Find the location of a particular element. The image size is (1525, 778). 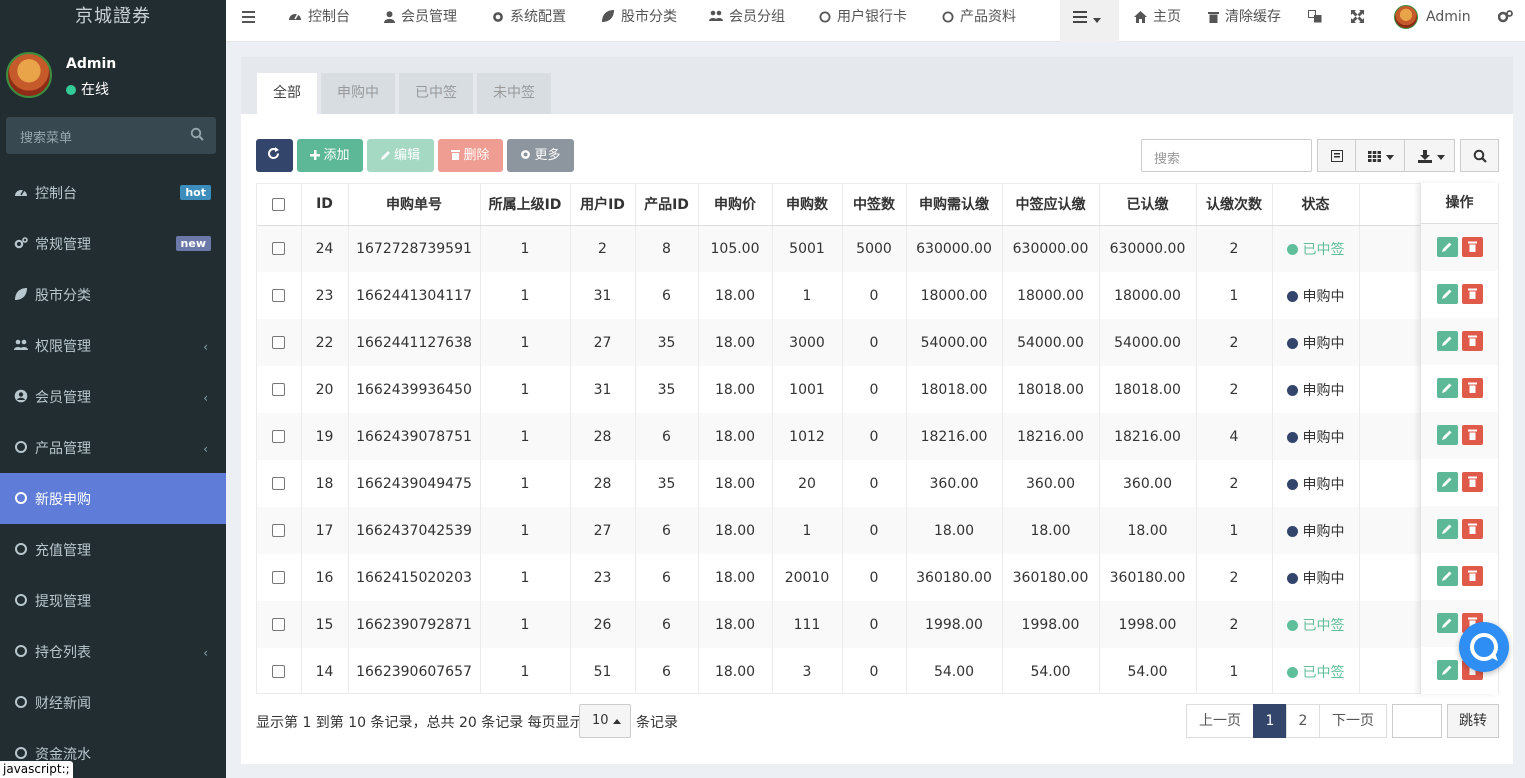

clear-cache-button: 清除缓存 is located at coordinates (1244, 21).